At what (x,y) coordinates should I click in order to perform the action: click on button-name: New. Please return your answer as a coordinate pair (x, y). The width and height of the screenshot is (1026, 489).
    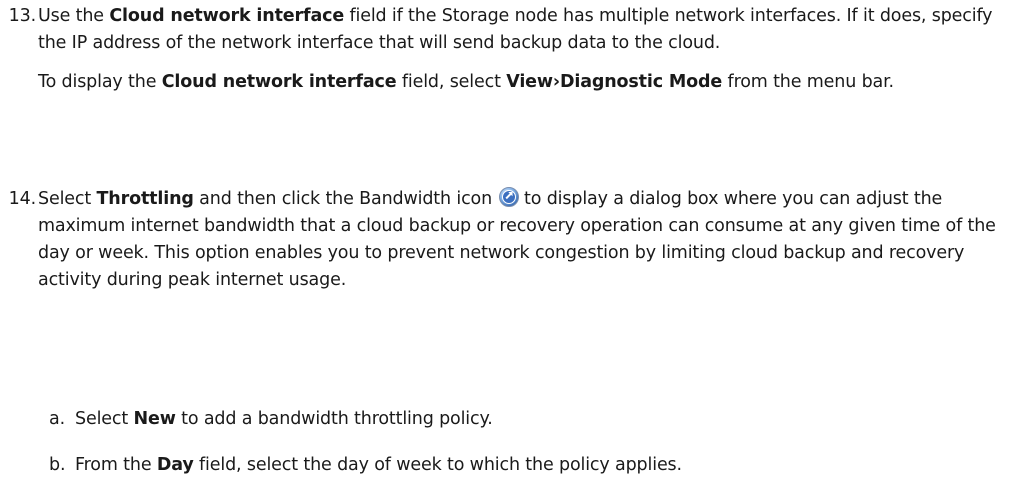
    Looking at the image, I should click on (154, 419).